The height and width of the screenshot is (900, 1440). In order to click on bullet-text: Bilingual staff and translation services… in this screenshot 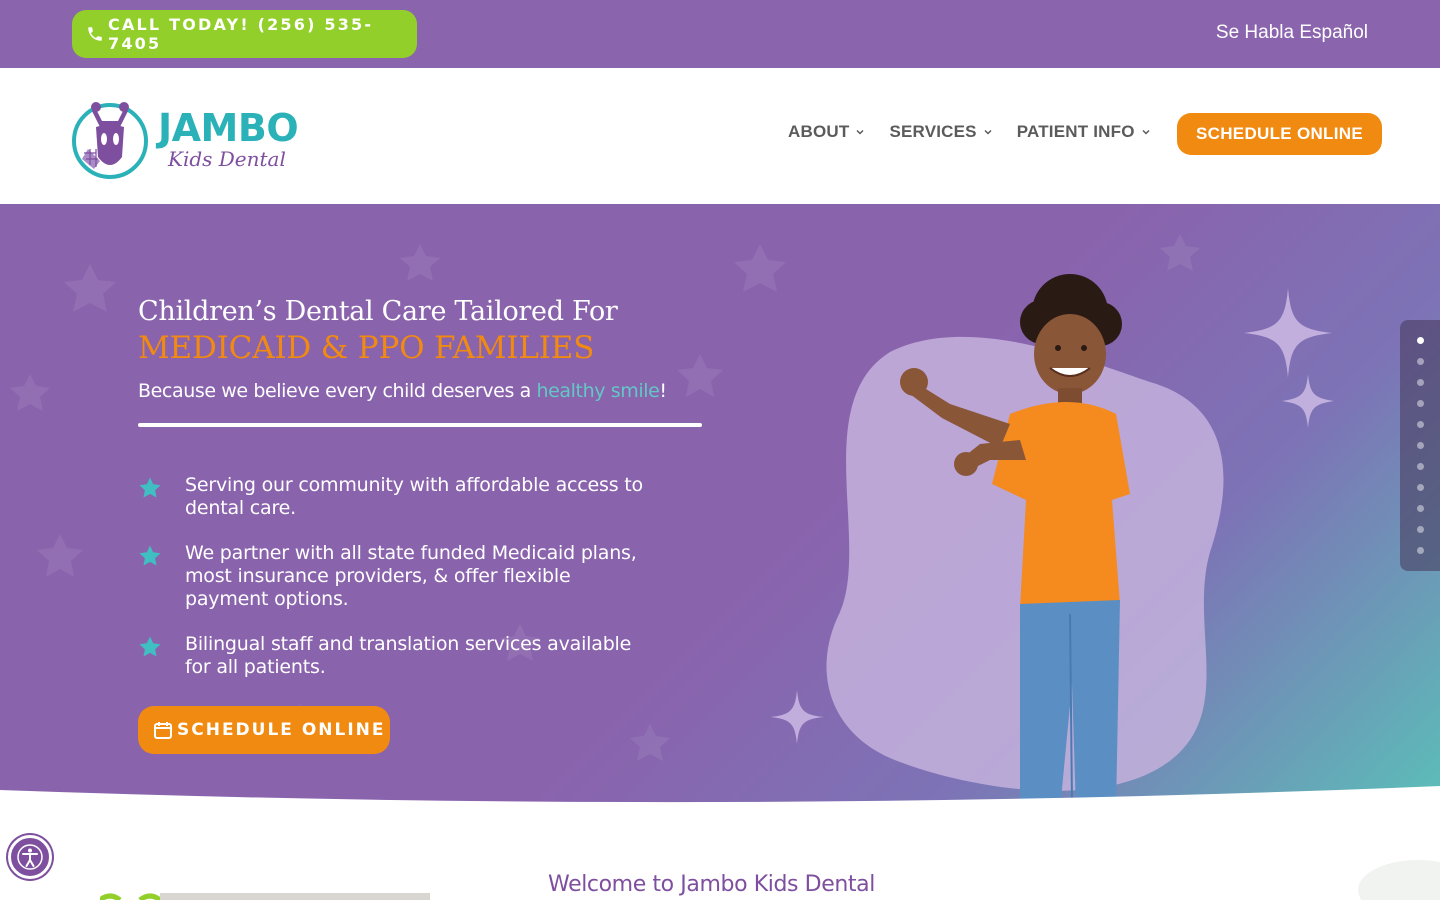, I will do `click(408, 655)`.